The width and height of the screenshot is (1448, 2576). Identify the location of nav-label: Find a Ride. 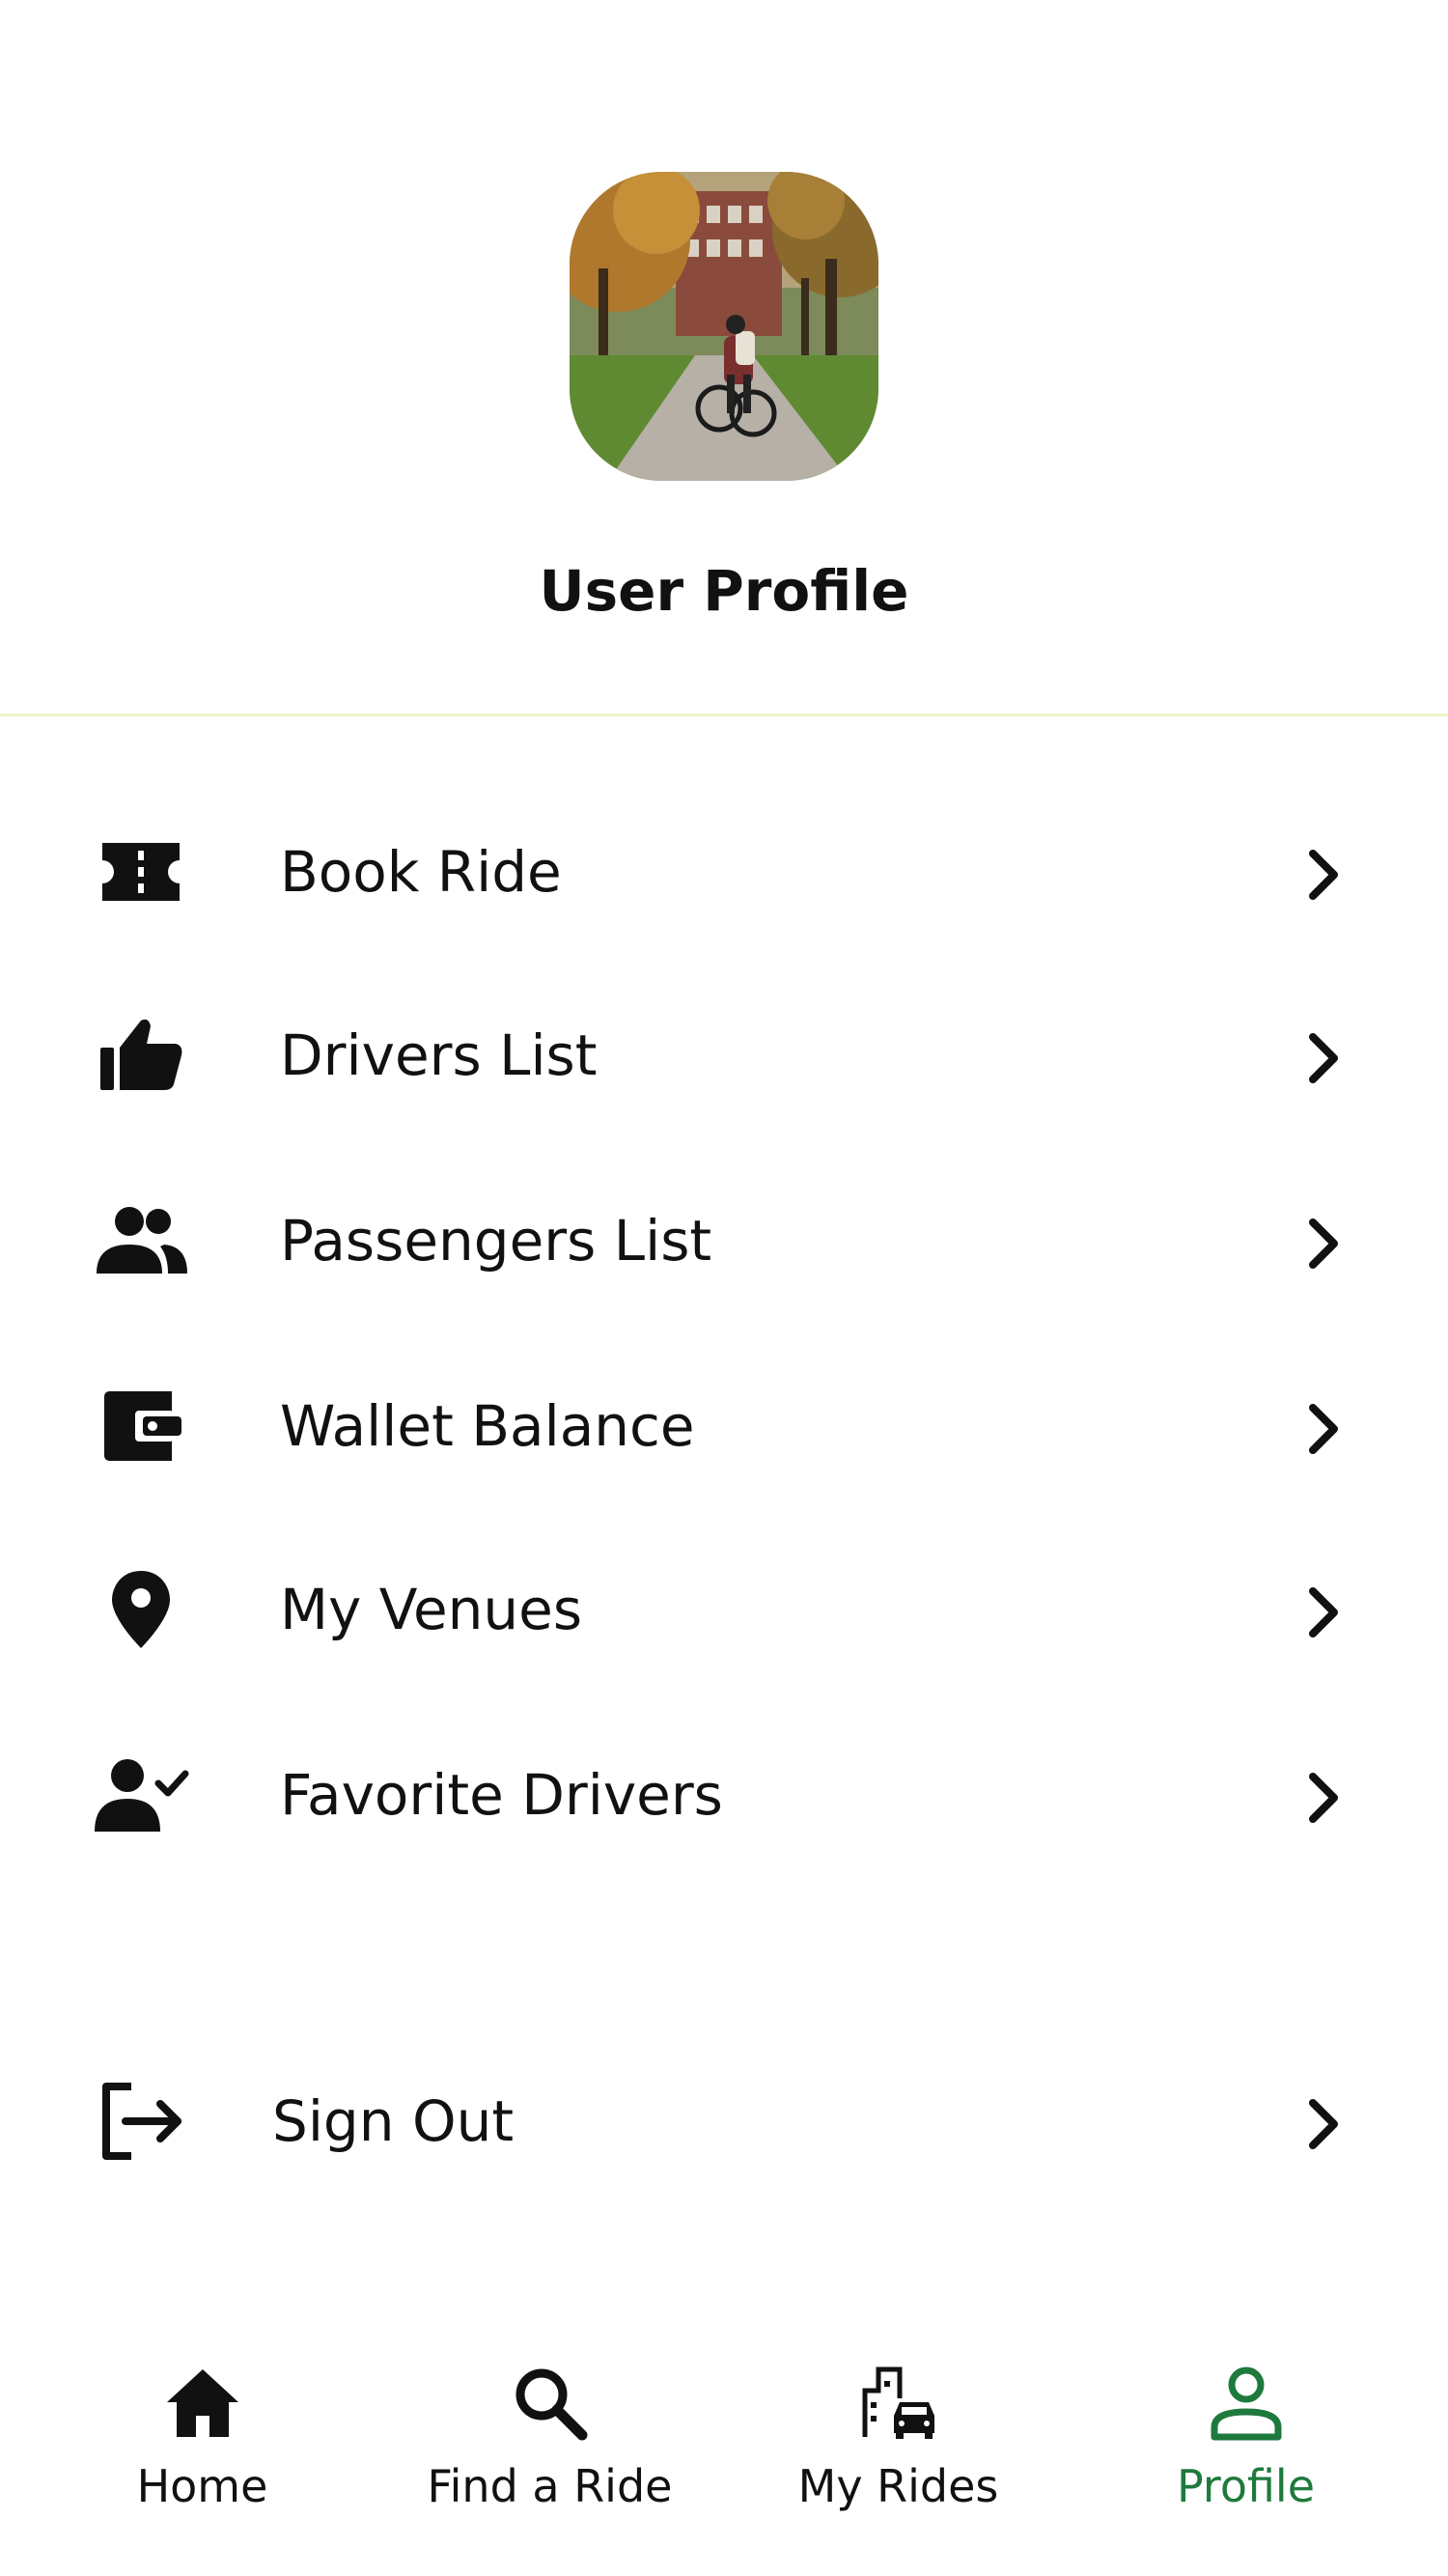
(550, 2486).